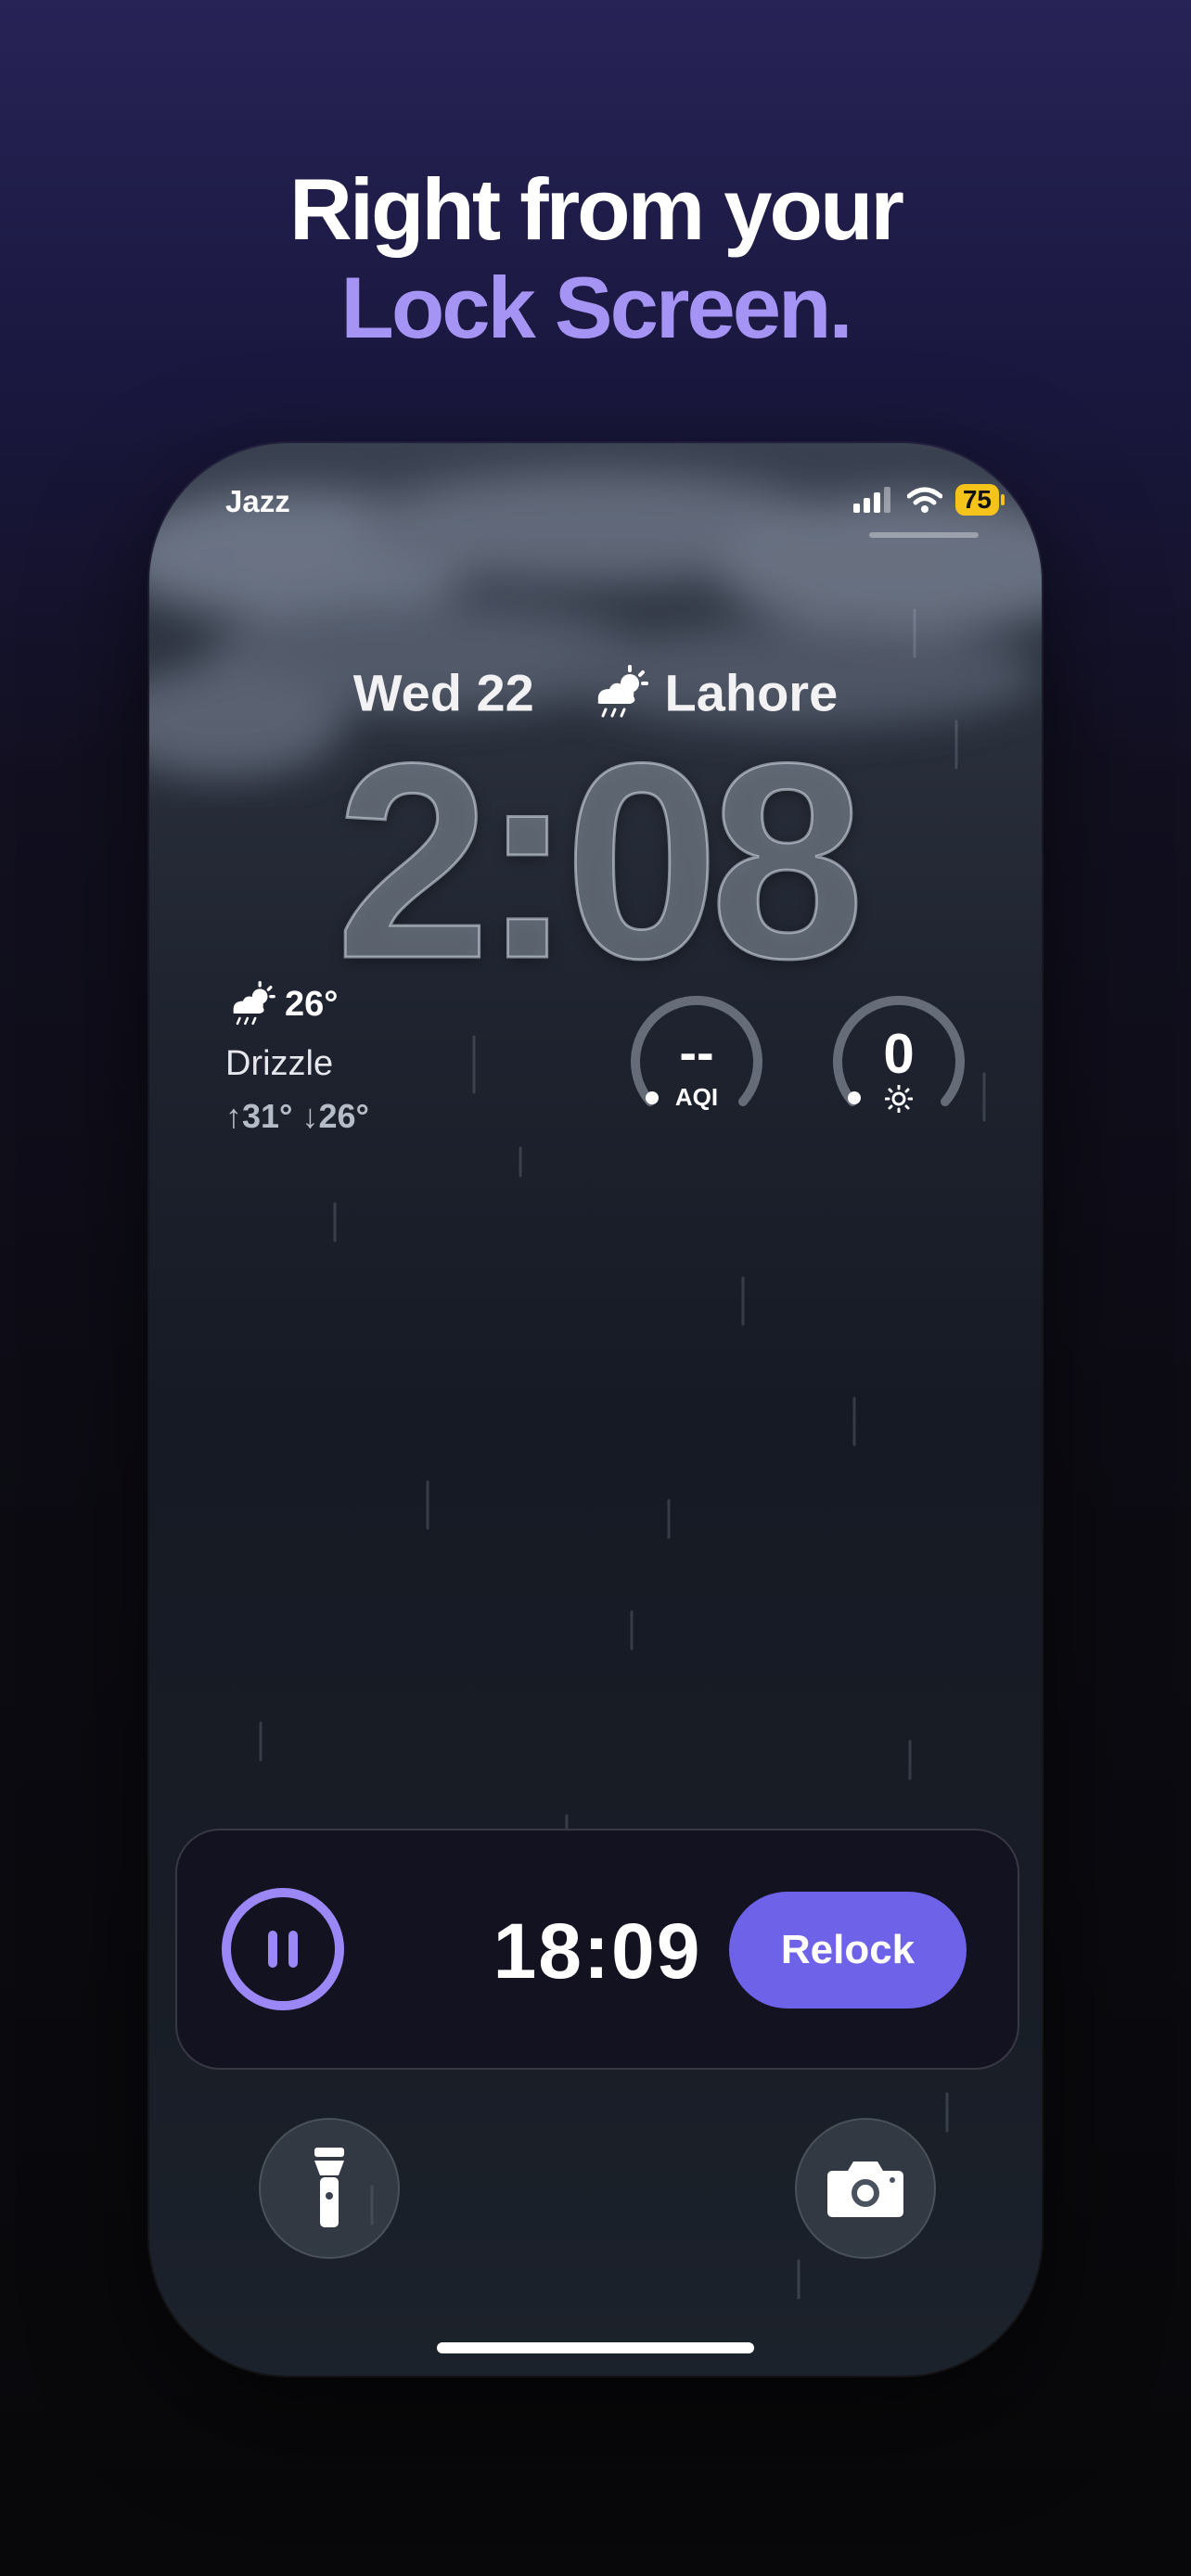 Image resolution: width=1191 pixels, height=2576 pixels. I want to click on aqi-label: AQI, so click(696, 1097).